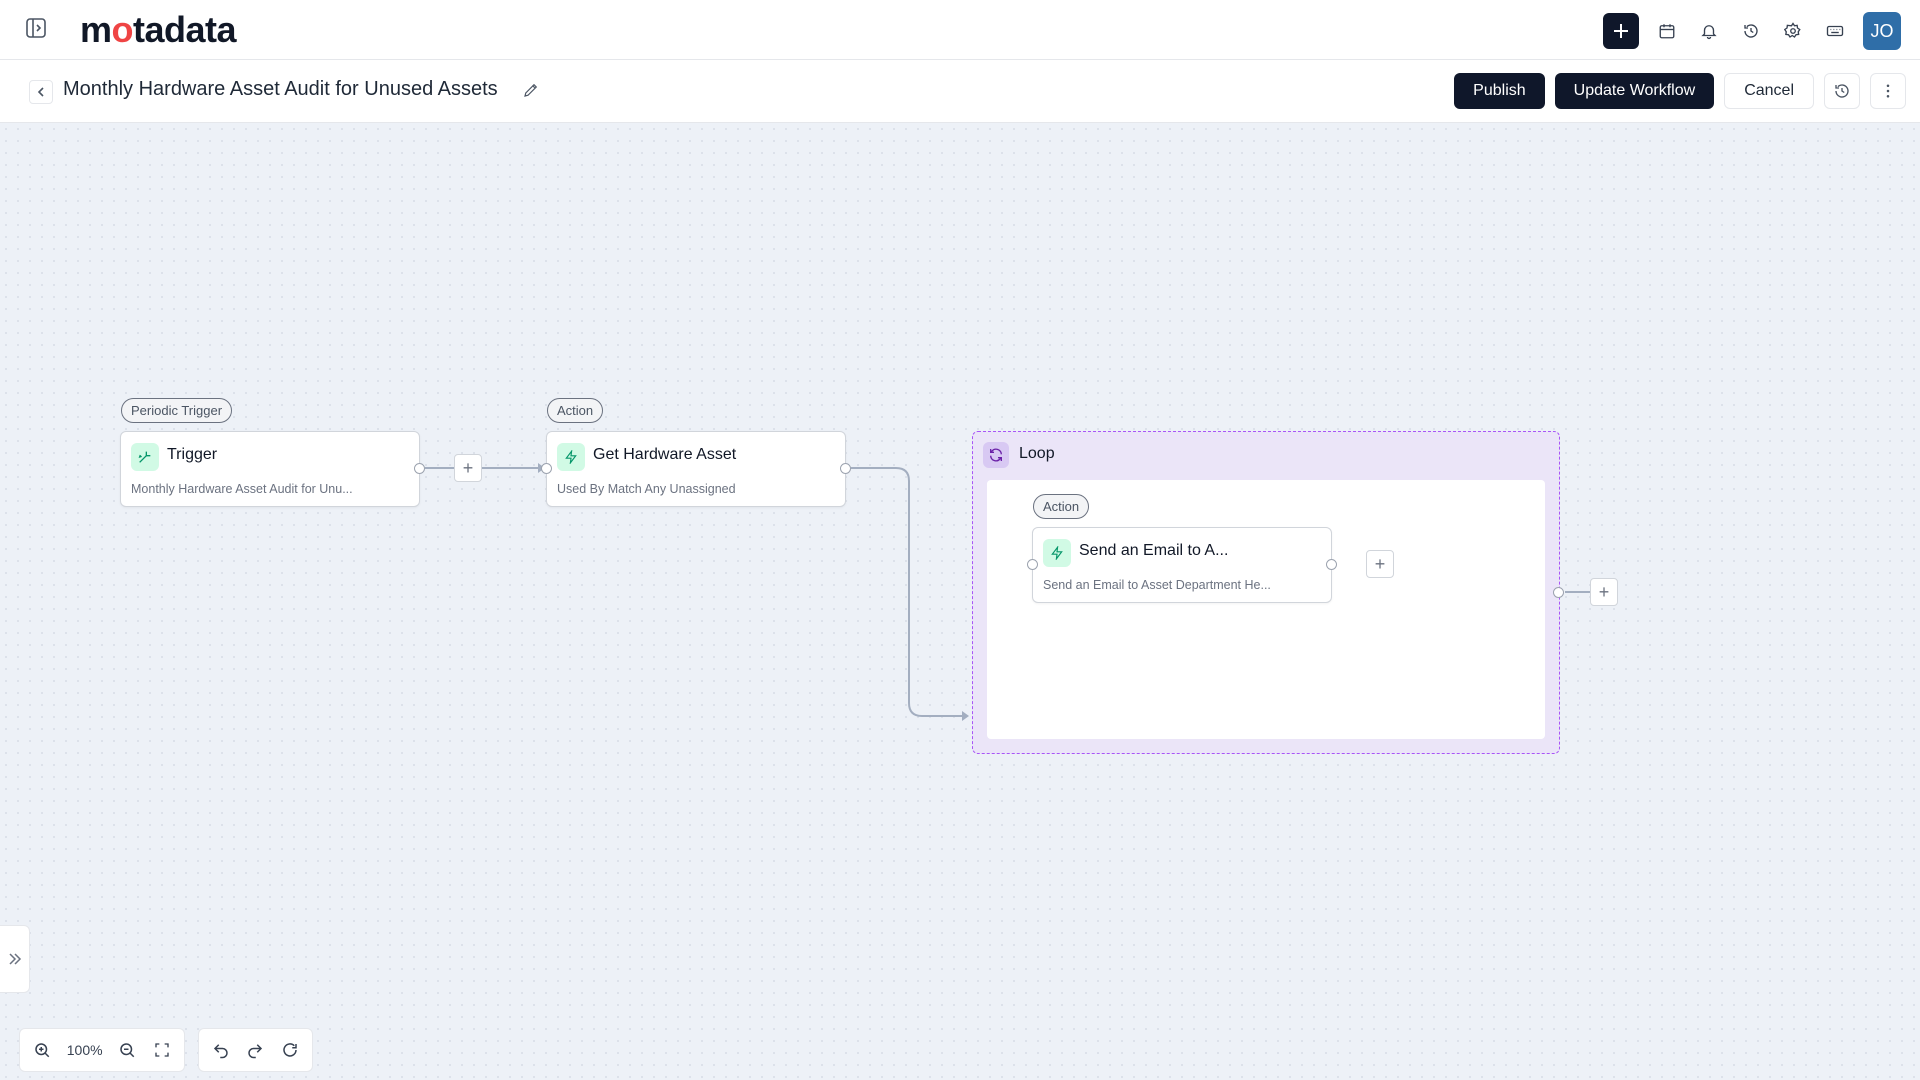 The width and height of the screenshot is (1920, 1080). What do you see at coordinates (1769, 91) in the screenshot?
I see `cancel-button: Cancel` at bounding box center [1769, 91].